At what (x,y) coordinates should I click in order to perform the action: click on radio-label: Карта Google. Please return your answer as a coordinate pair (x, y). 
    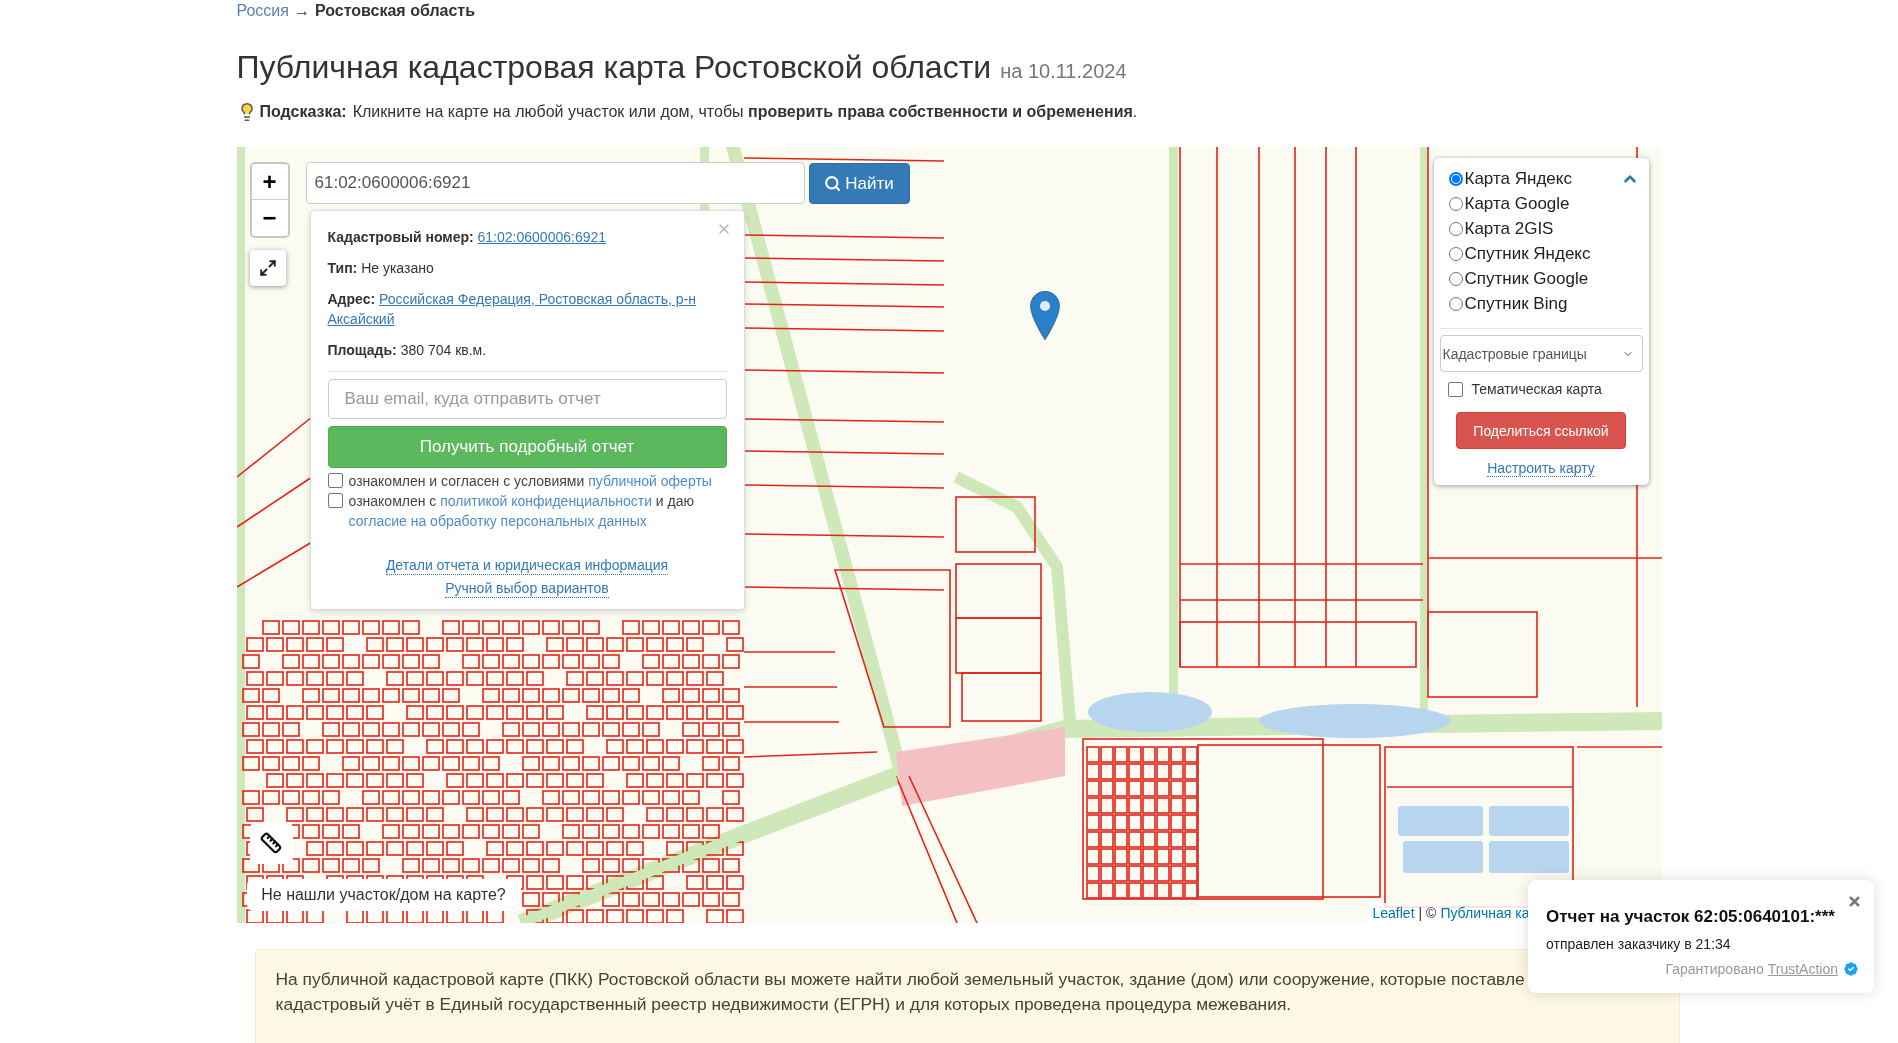
    Looking at the image, I should click on (1517, 203).